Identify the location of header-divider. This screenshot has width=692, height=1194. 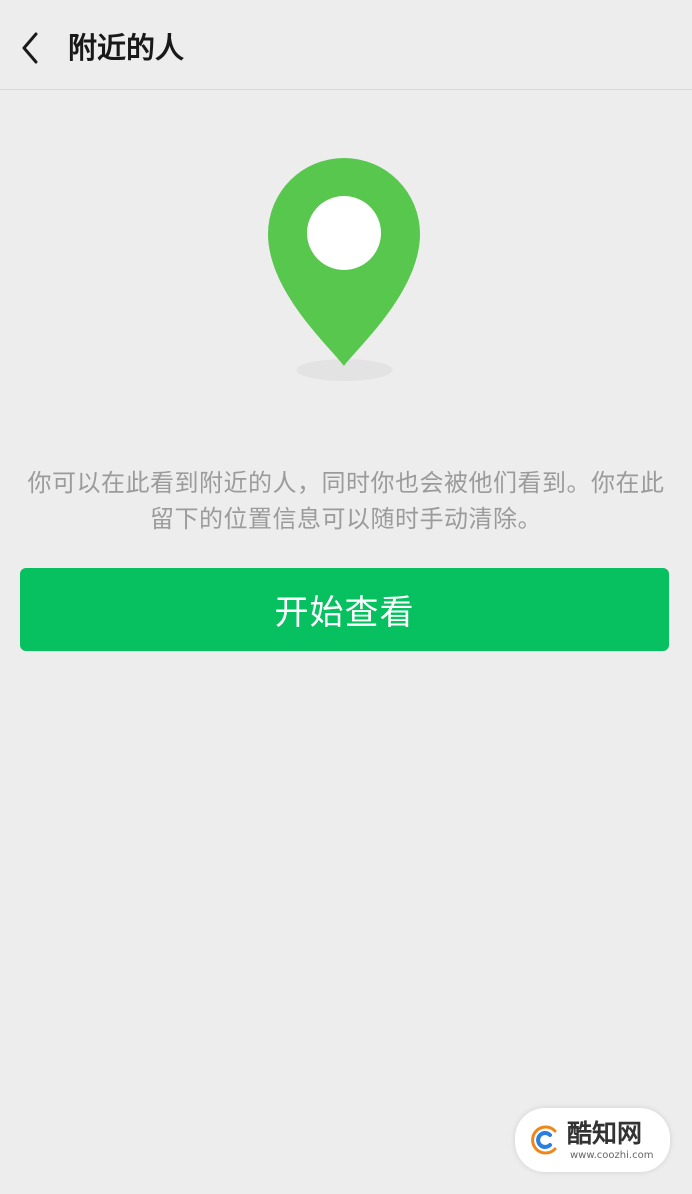
(346, 89).